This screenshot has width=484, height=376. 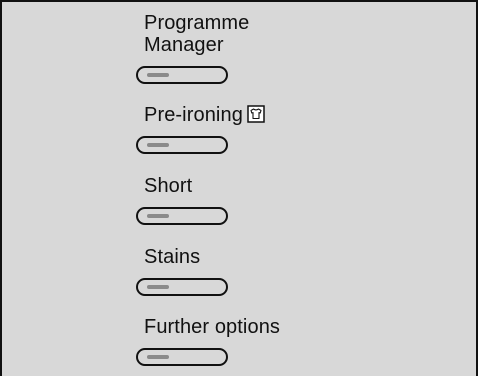 What do you see at coordinates (300, 48) in the screenshot?
I see `menu-item-programme-manager: Programme Manager` at bounding box center [300, 48].